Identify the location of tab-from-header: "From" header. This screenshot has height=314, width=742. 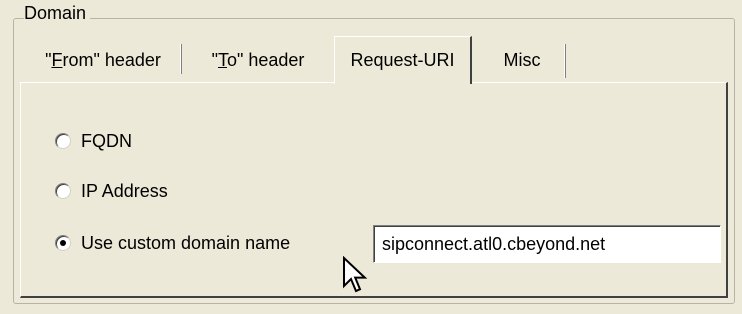
(103, 60).